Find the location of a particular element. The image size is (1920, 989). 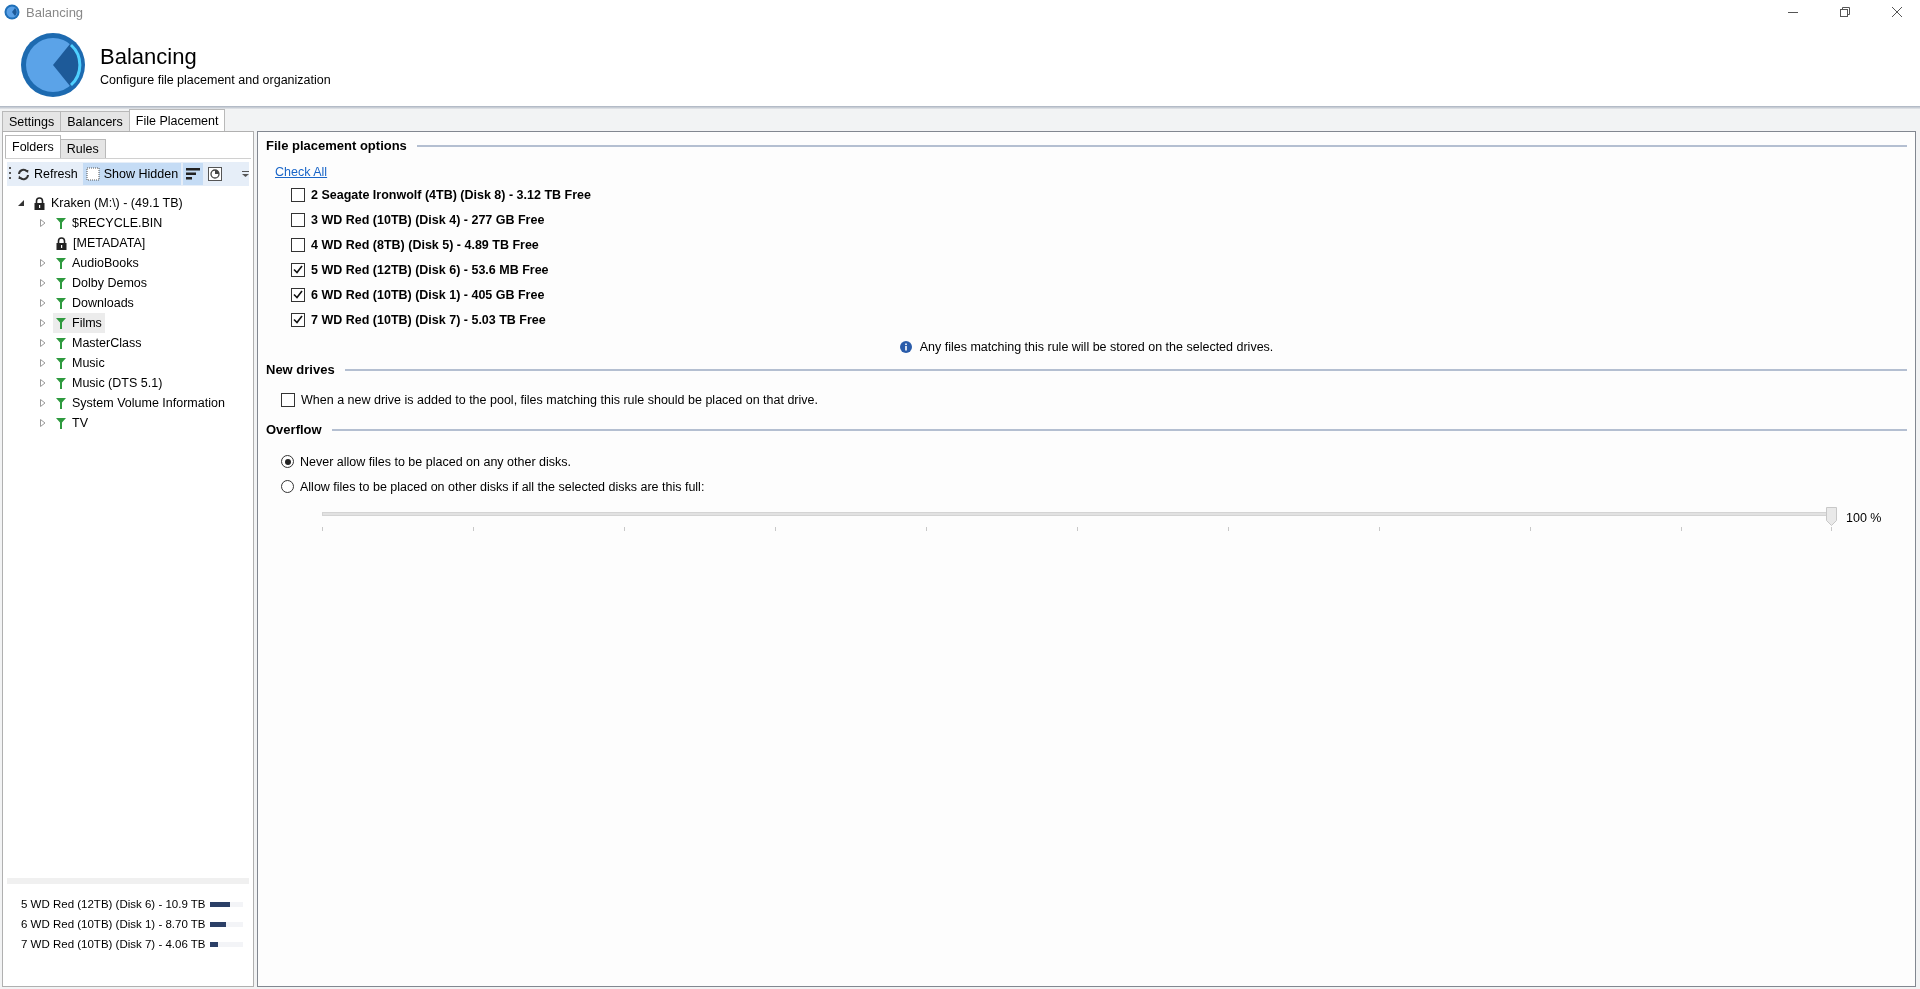

drive-label: 6 WD Red (10TB) (Disk 1) - 405 GB Free is located at coordinates (428, 294).